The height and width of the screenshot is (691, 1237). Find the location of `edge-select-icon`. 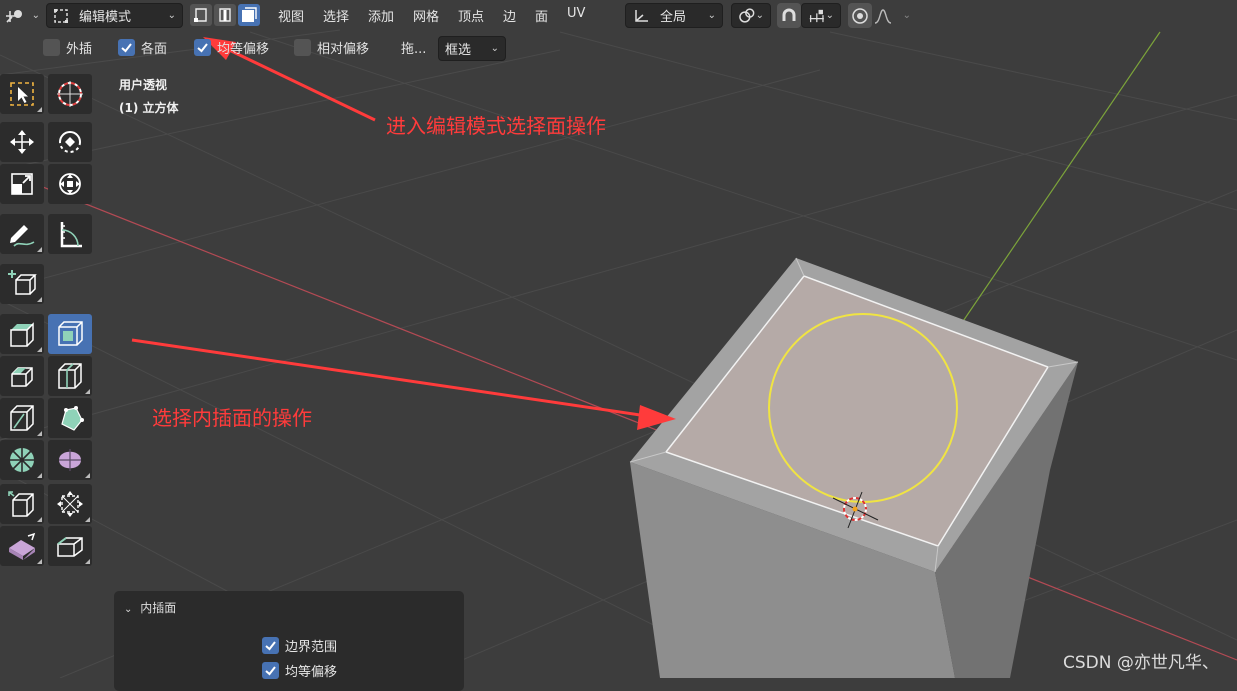

edge-select-icon is located at coordinates (225, 15).